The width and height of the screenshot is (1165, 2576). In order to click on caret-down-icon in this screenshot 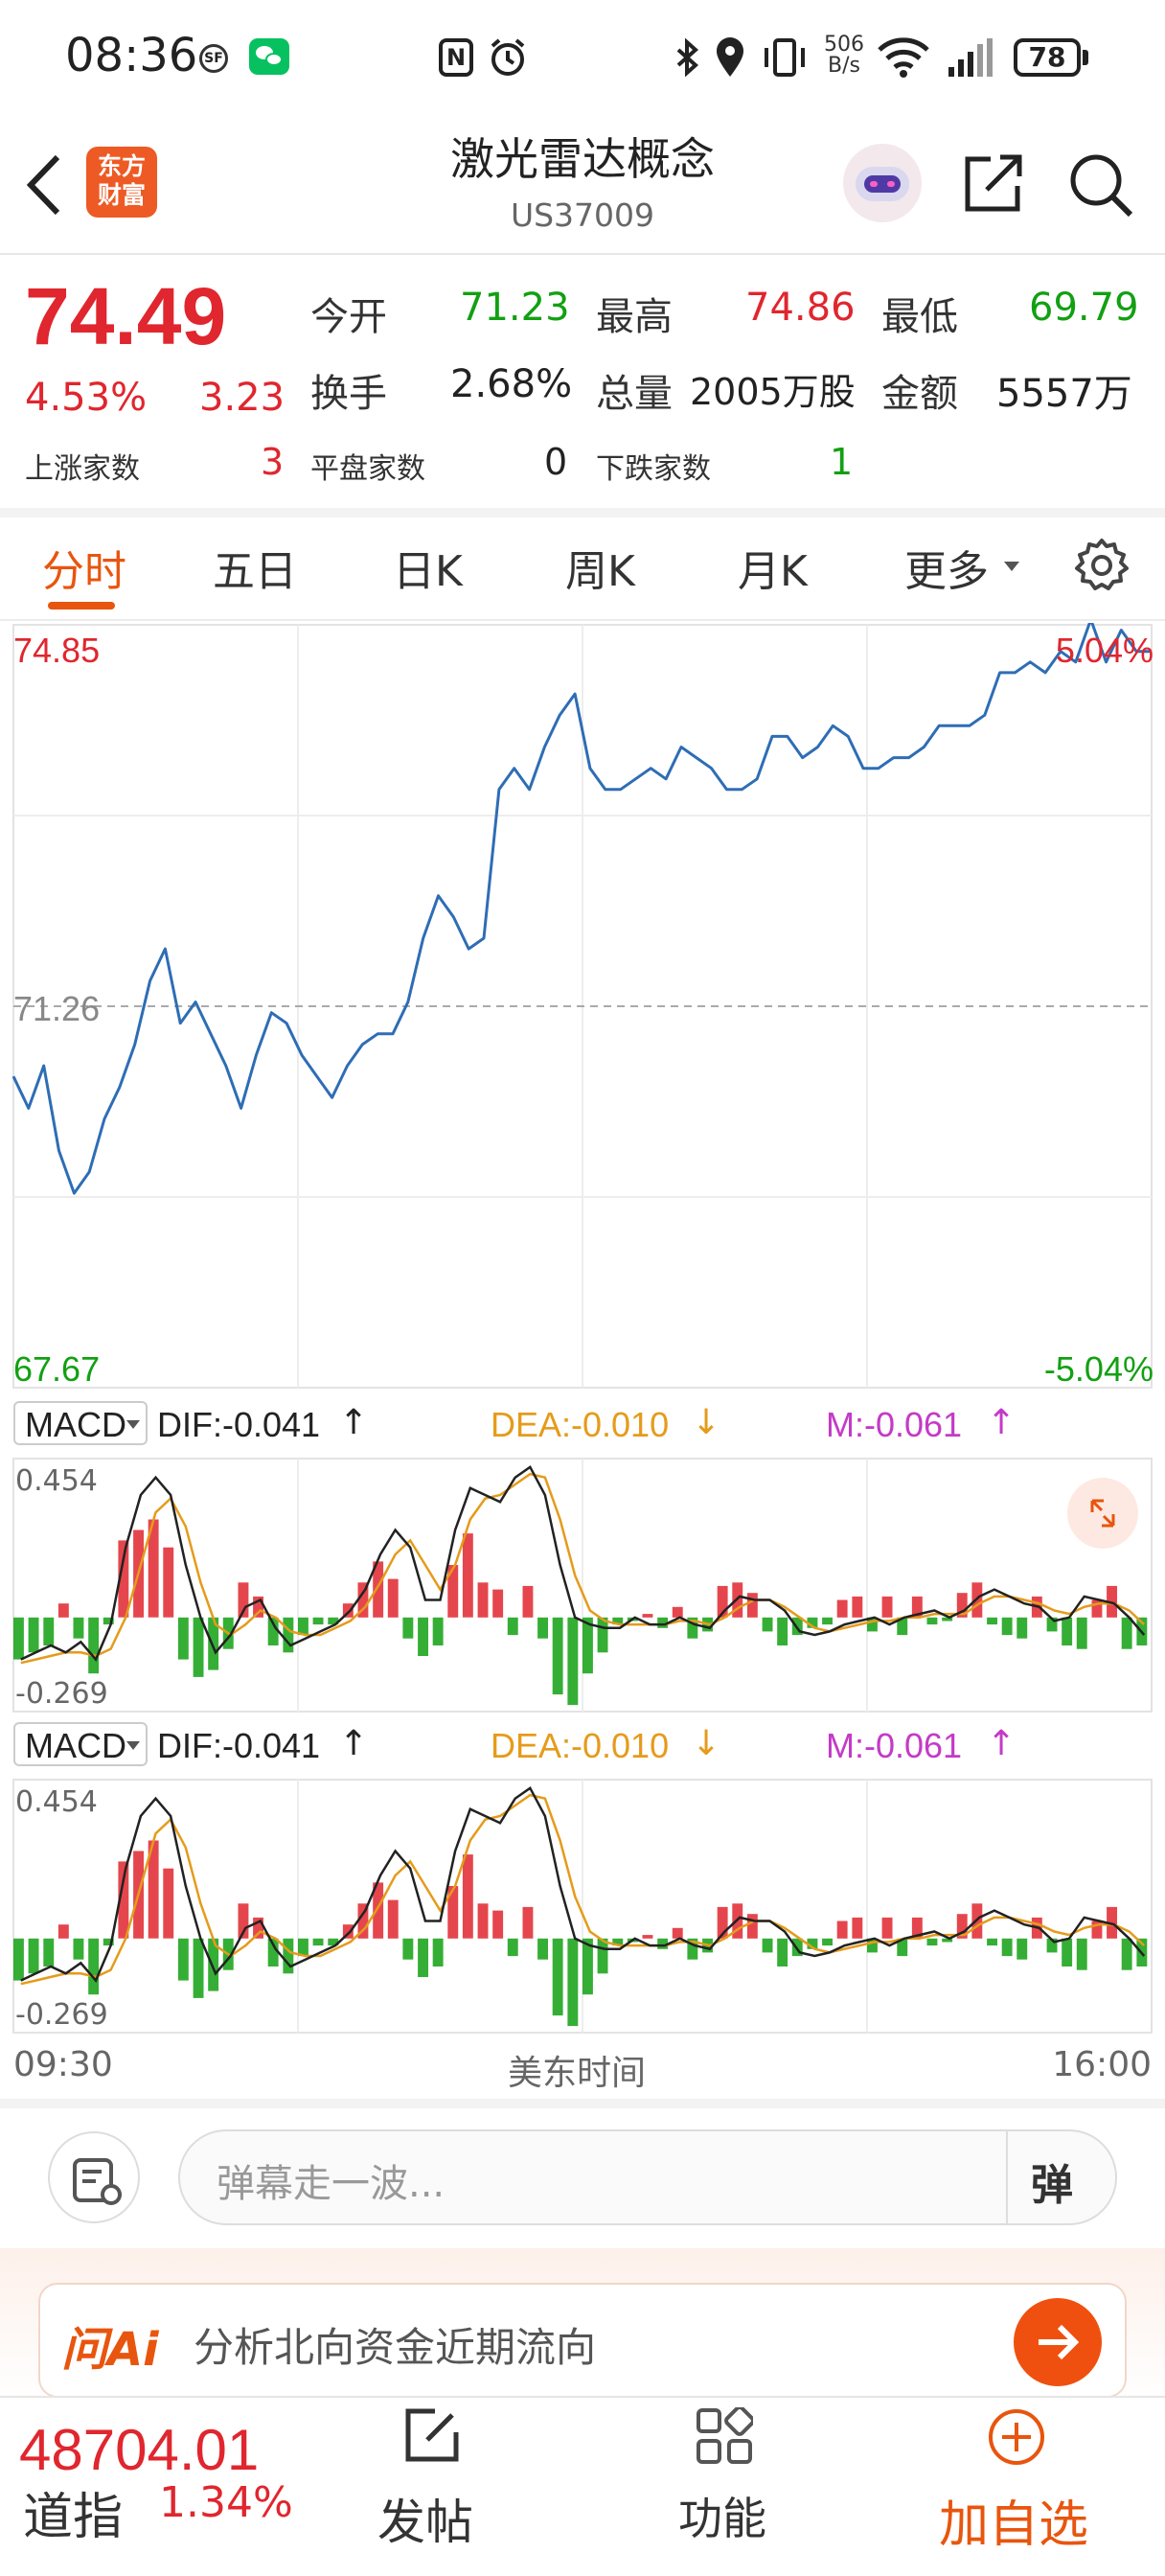, I will do `click(1011, 566)`.